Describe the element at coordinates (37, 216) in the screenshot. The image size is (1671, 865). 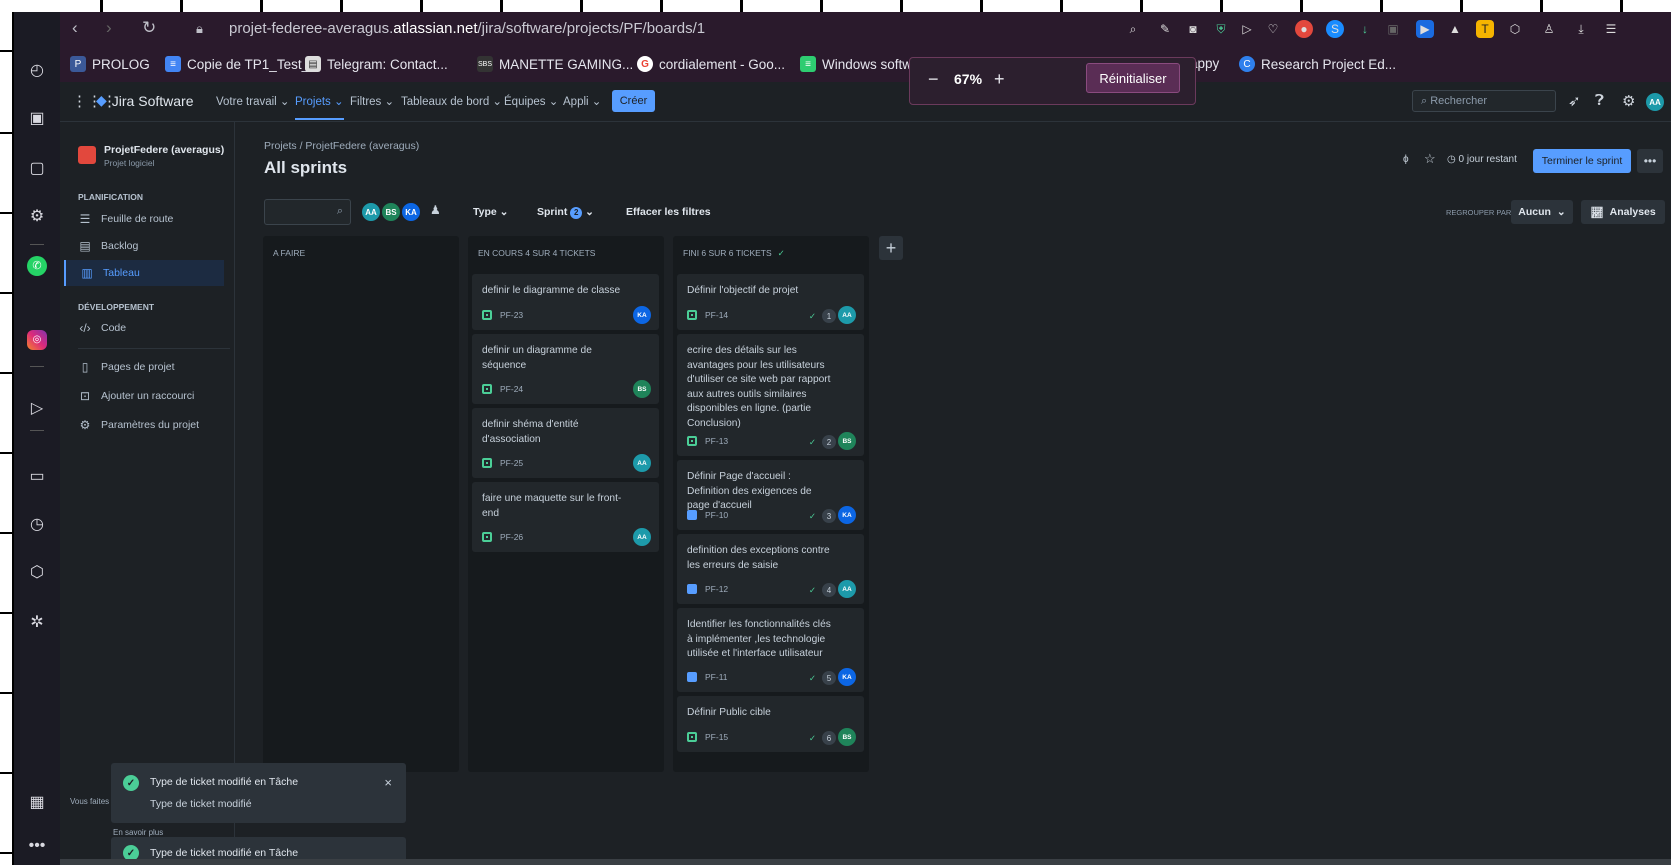
I see `ai-chip-icon: ⚙` at that location.